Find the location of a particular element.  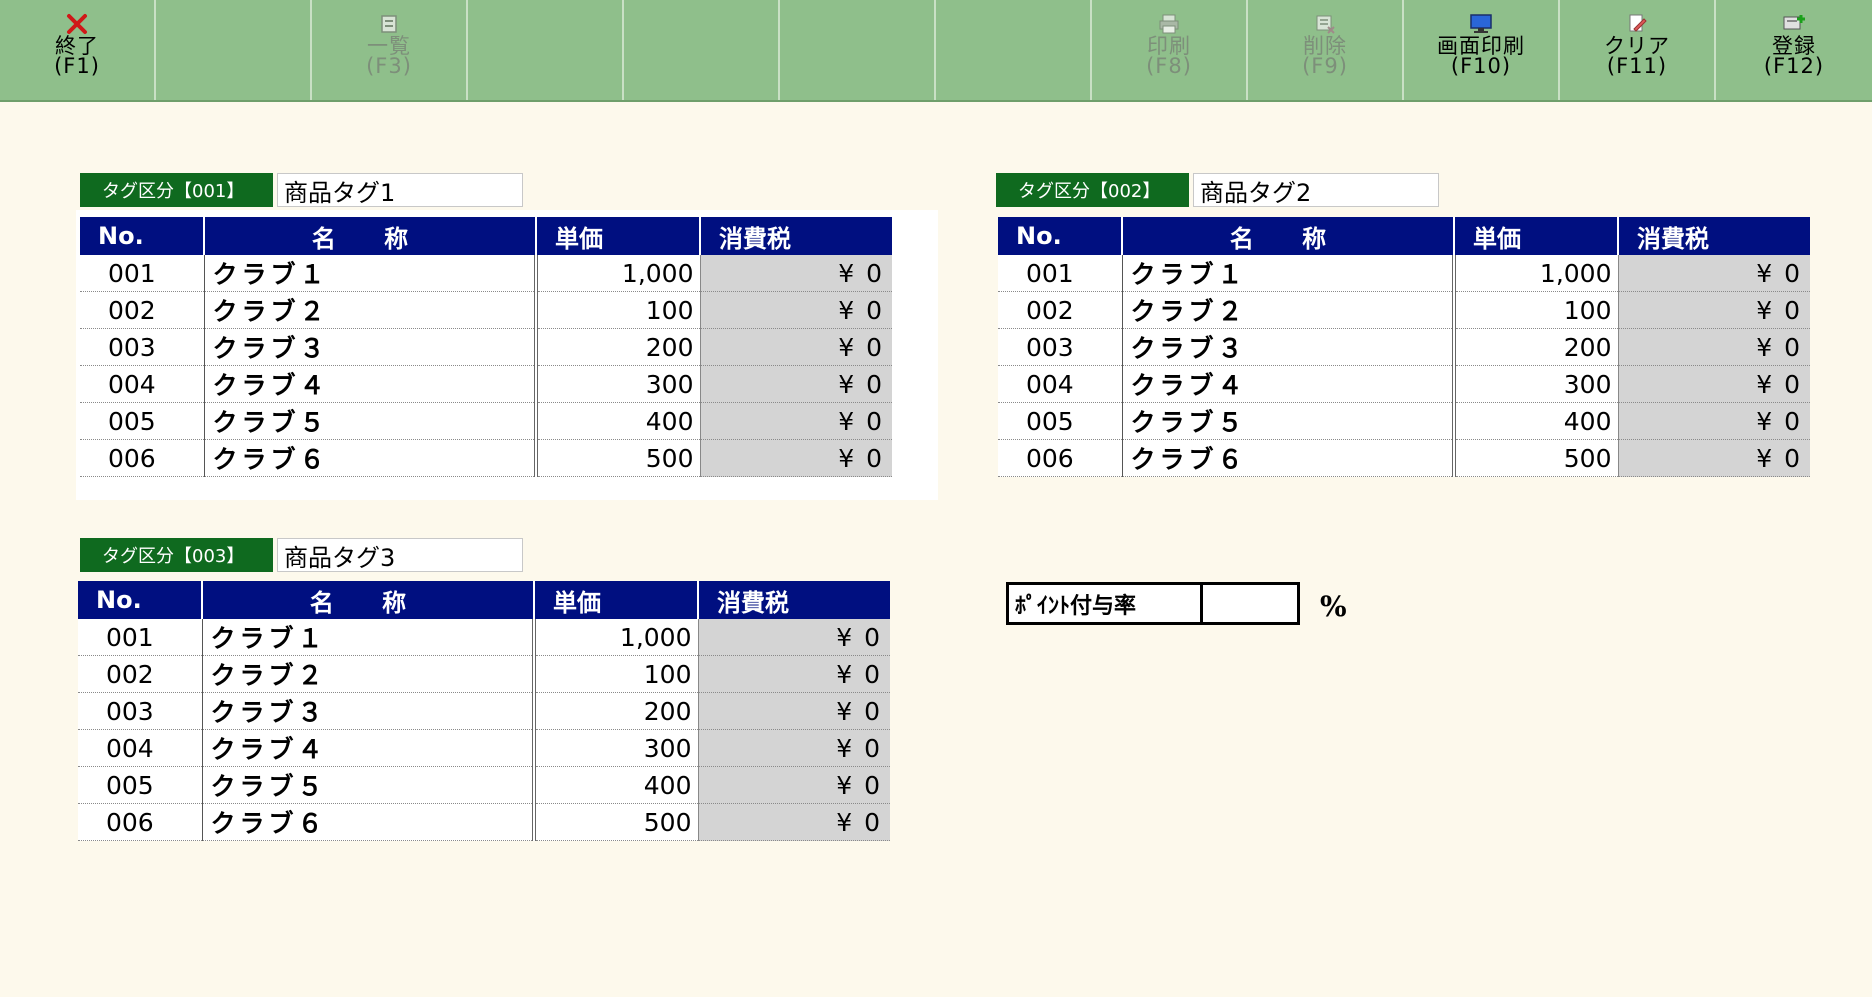

clear-button-key: (F11) is located at coordinates (1637, 66).